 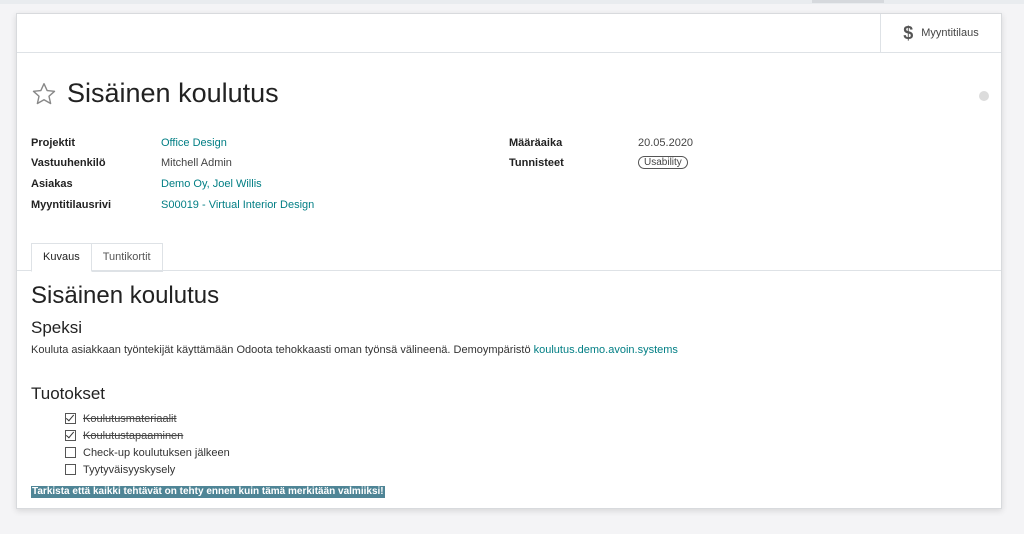 I want to click on assignee-value: Mitchell Admin, so click(x=196, y=163).